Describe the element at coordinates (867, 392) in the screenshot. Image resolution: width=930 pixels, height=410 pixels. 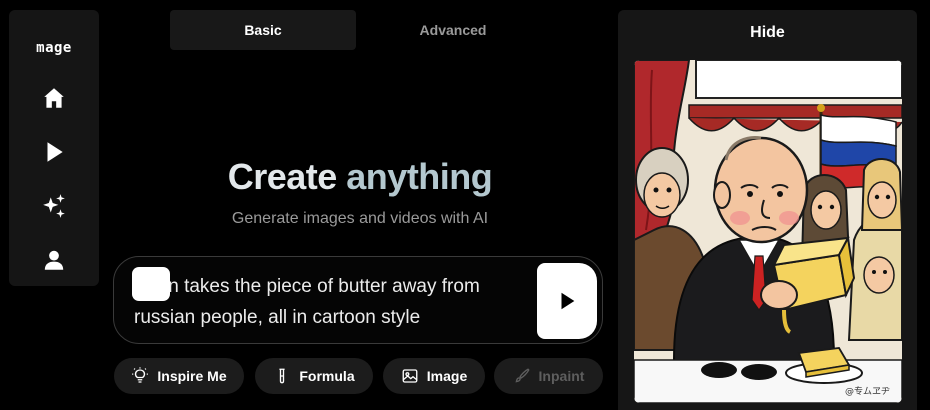
I see `image-signature: @专ムヱヂ` at that location.